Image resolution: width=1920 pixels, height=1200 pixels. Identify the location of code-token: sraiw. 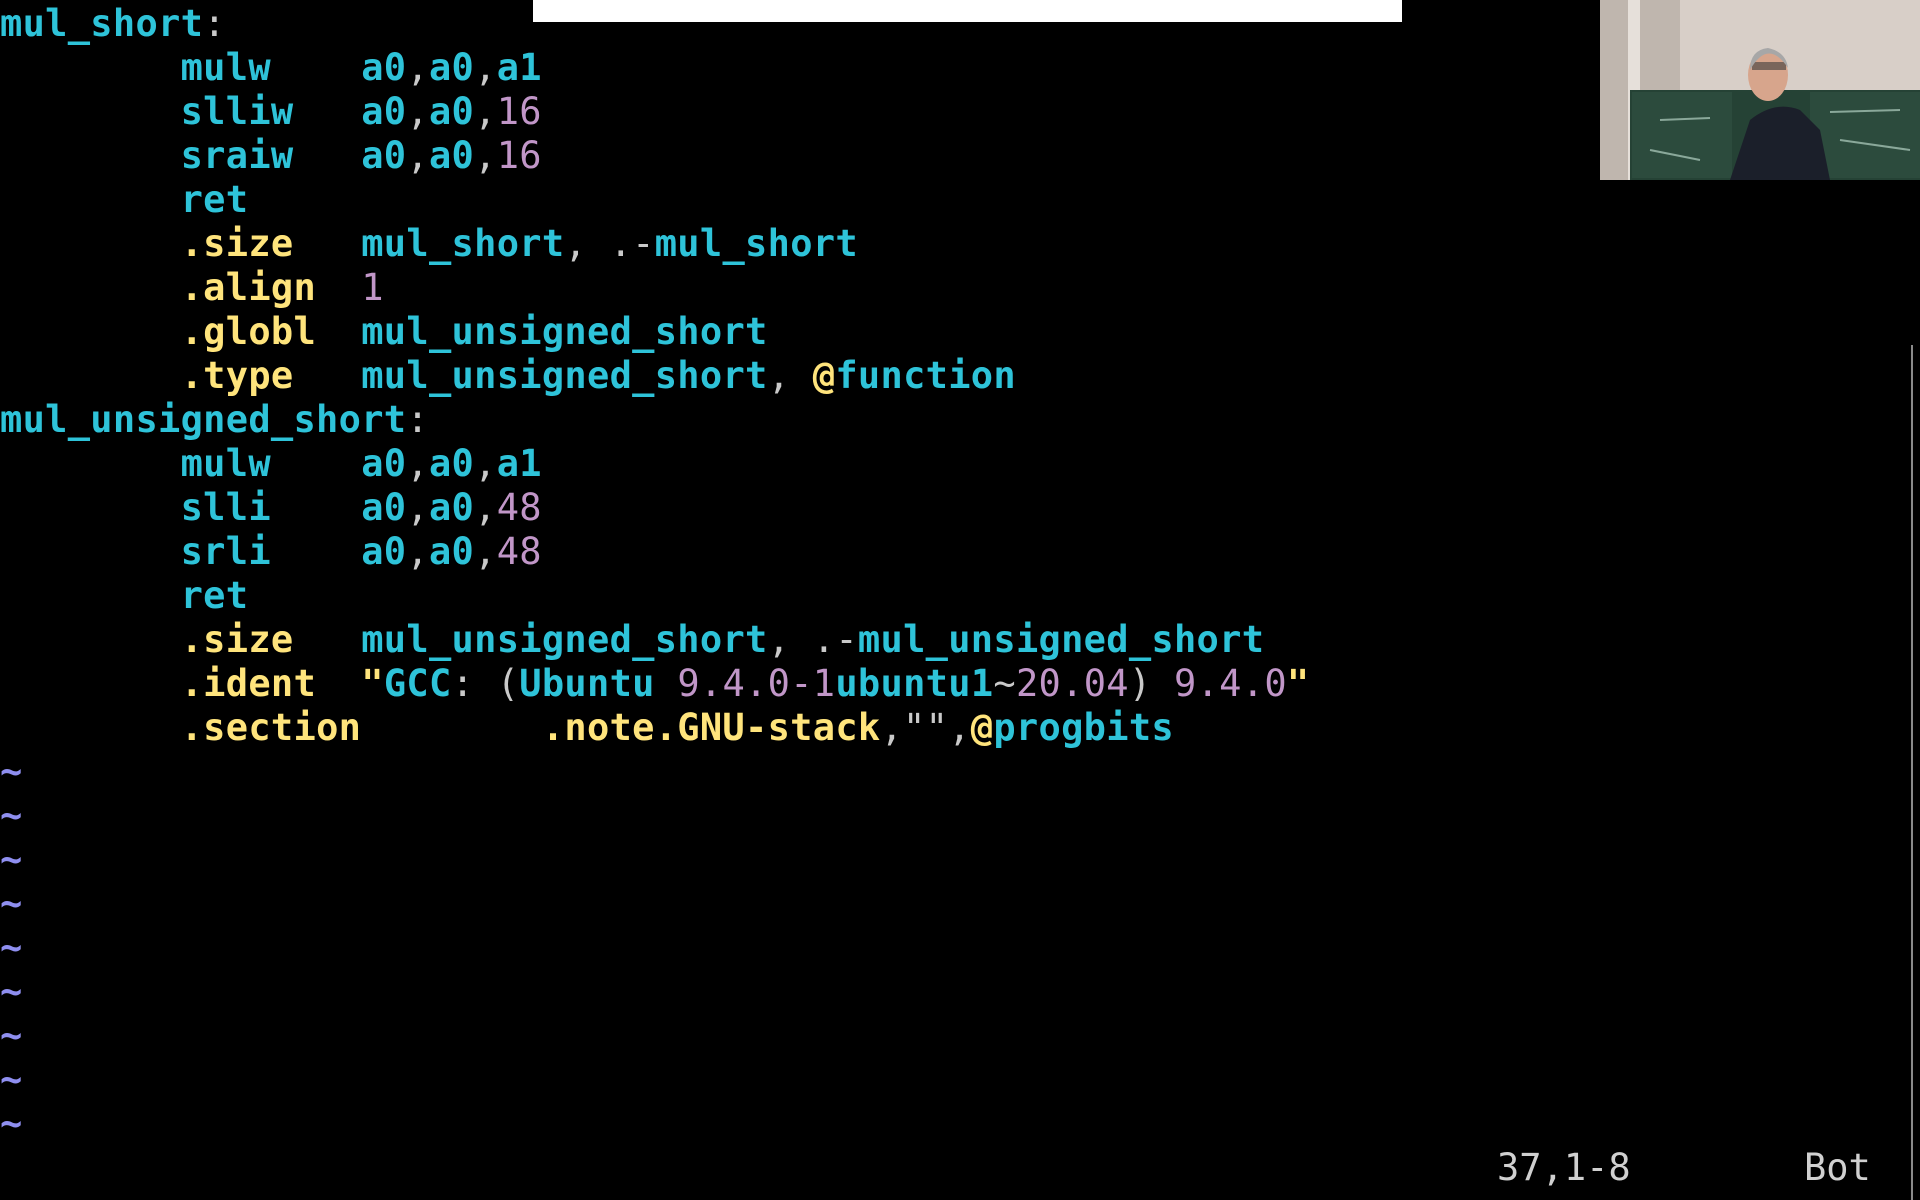
(237, 155).